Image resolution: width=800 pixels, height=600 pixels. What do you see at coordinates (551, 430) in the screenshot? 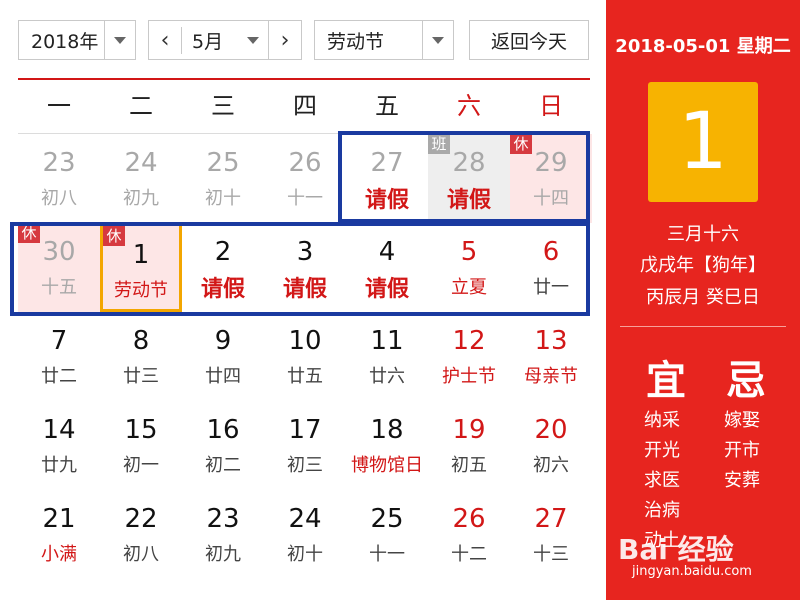
I see `day-number: 20` at bounding box center [551, 430].